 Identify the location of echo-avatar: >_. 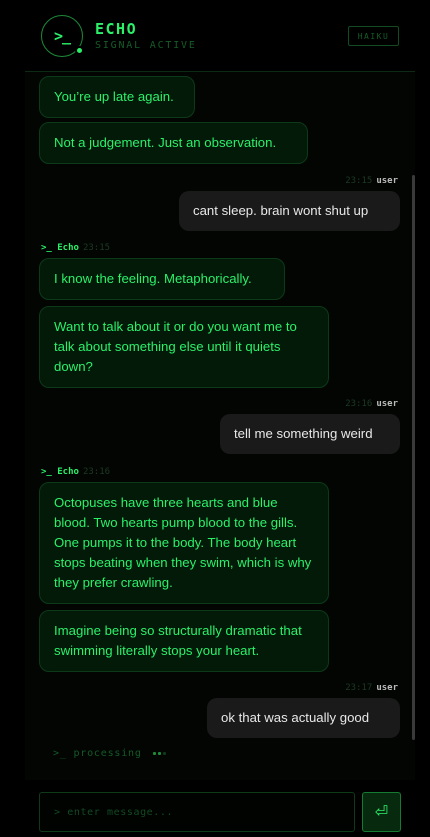
(62, 36).